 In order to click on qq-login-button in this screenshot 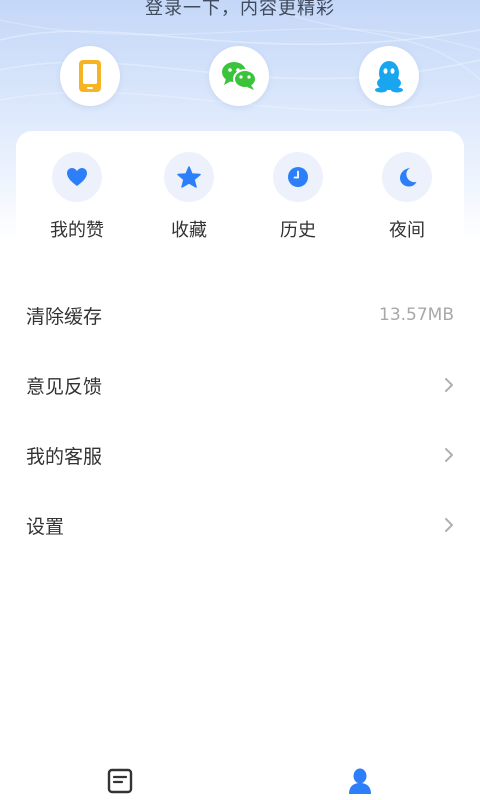, I will do `click(389, 76)`.